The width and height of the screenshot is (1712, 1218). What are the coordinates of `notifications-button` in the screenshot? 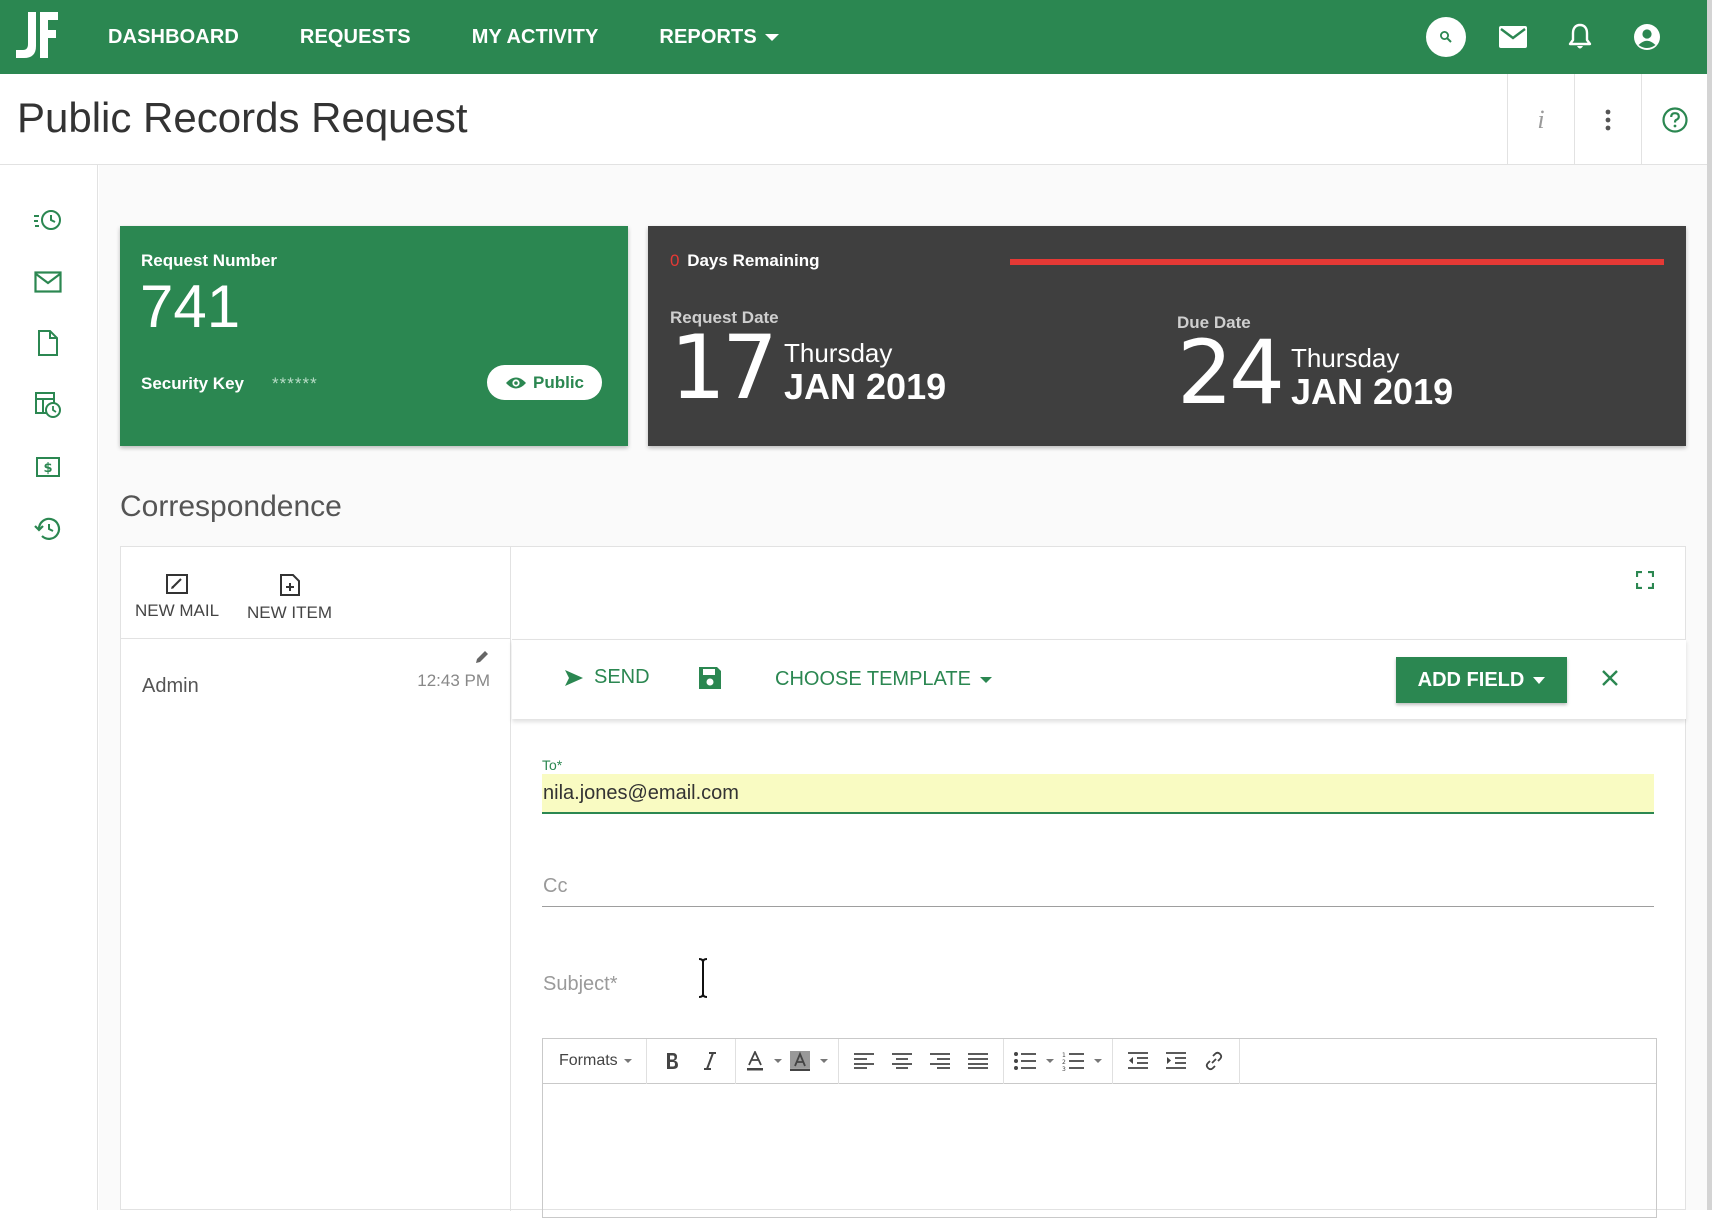 It's located at (1580, 37).